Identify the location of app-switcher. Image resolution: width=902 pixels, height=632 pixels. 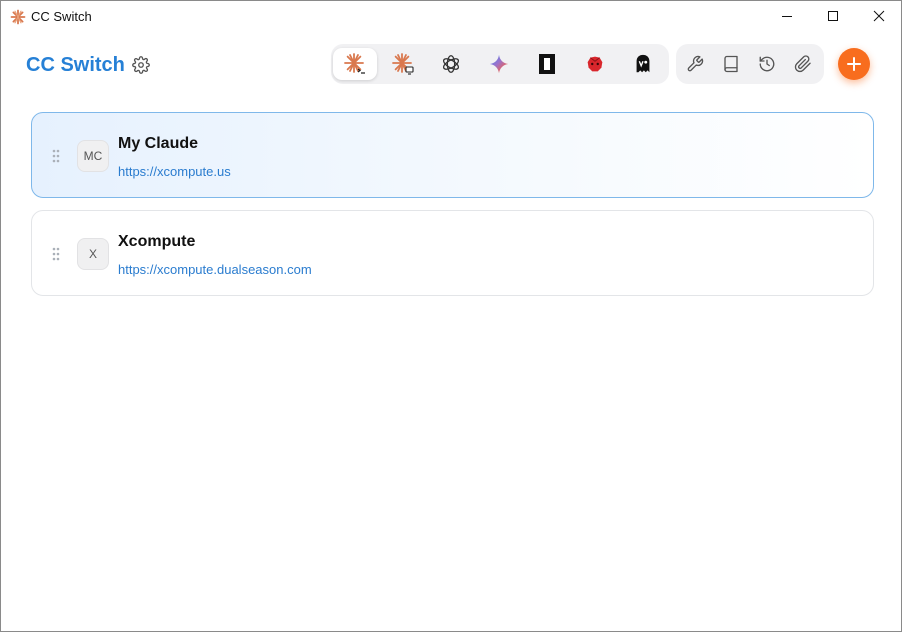
(500, 64).